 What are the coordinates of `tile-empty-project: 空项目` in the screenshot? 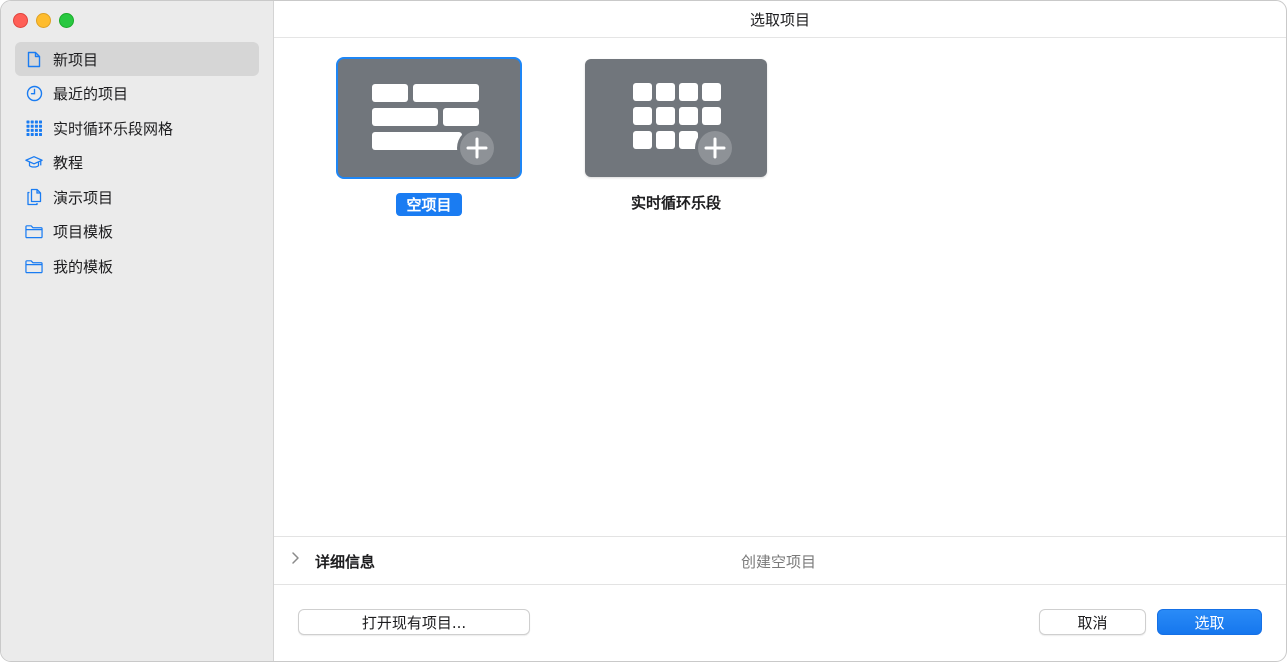 It's located at (429, 136).